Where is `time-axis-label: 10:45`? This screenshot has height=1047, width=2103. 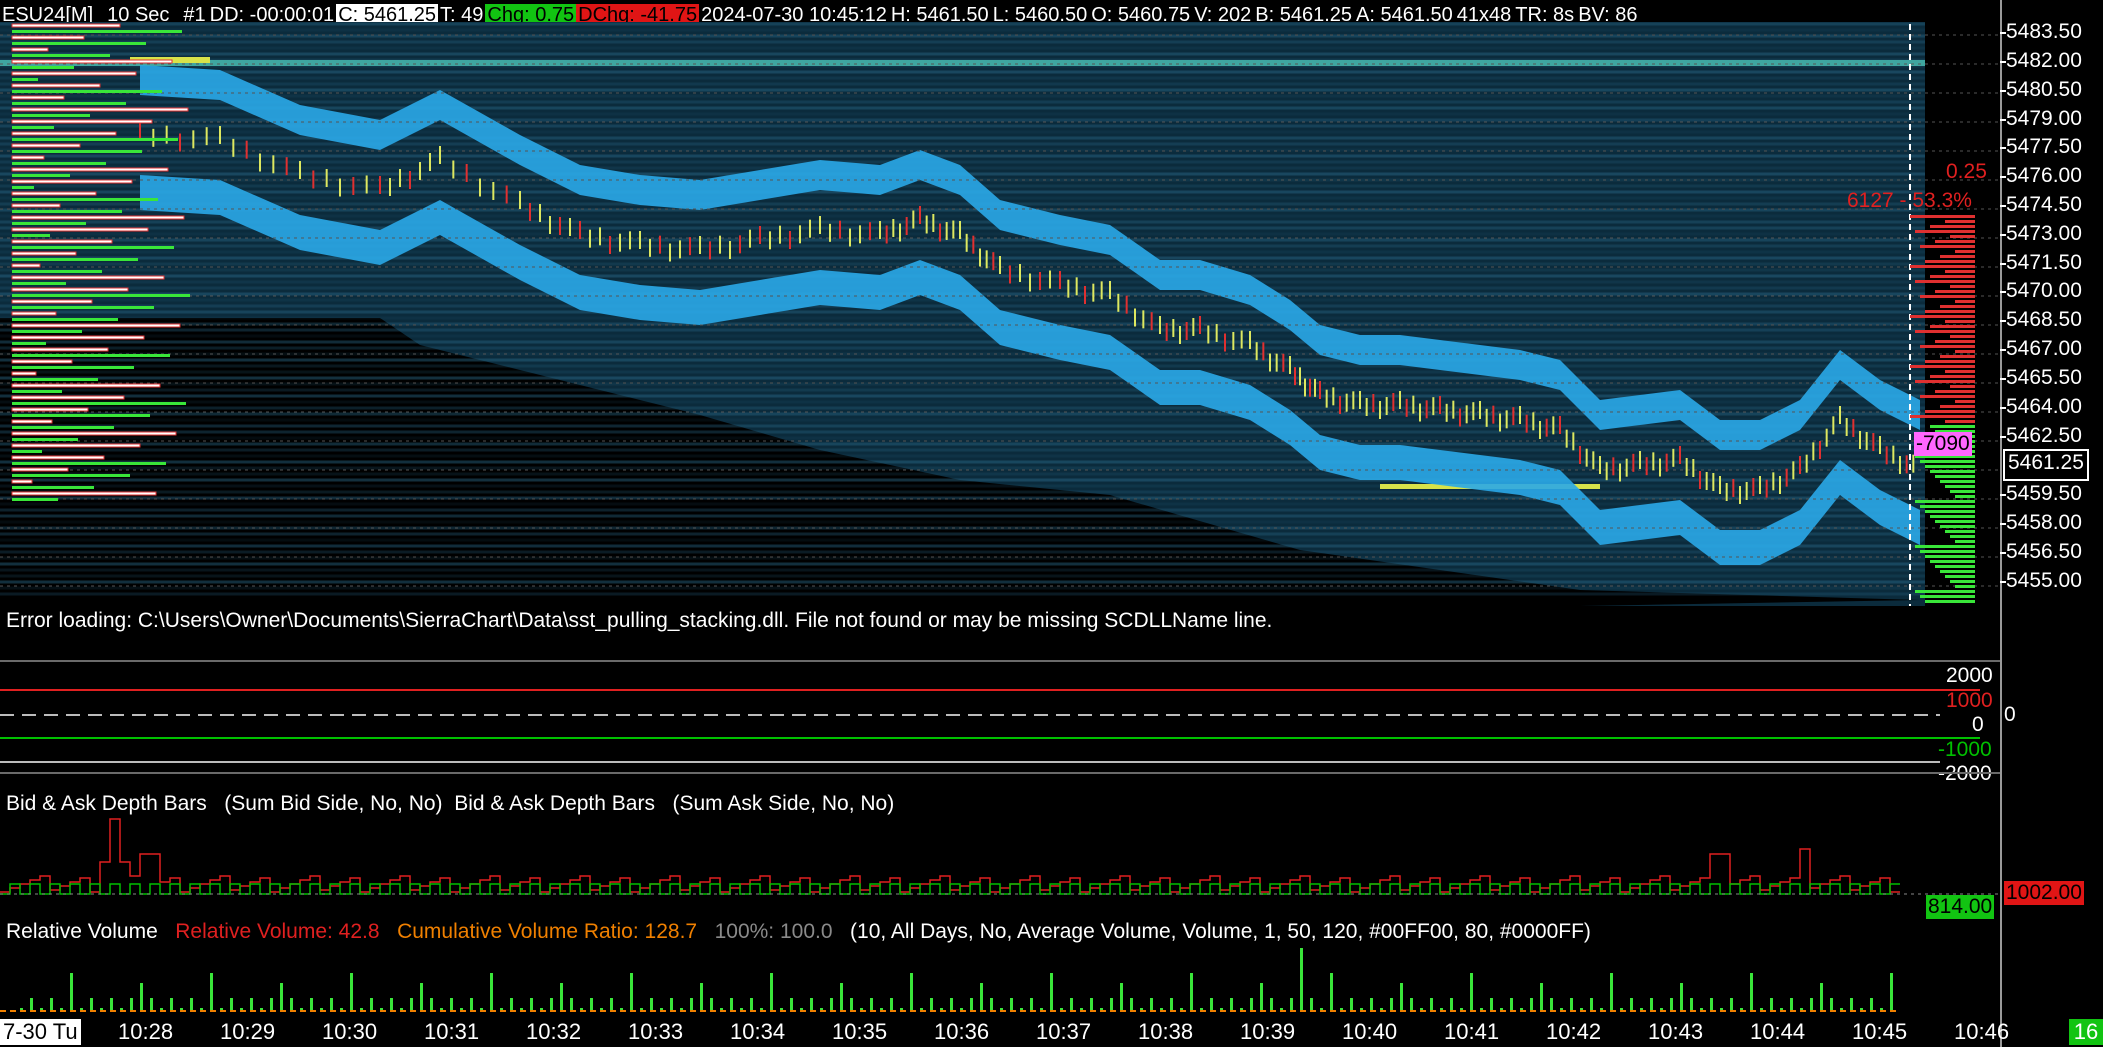 time-axis-label: 10:45 is located at coordinates (1880, 1031).